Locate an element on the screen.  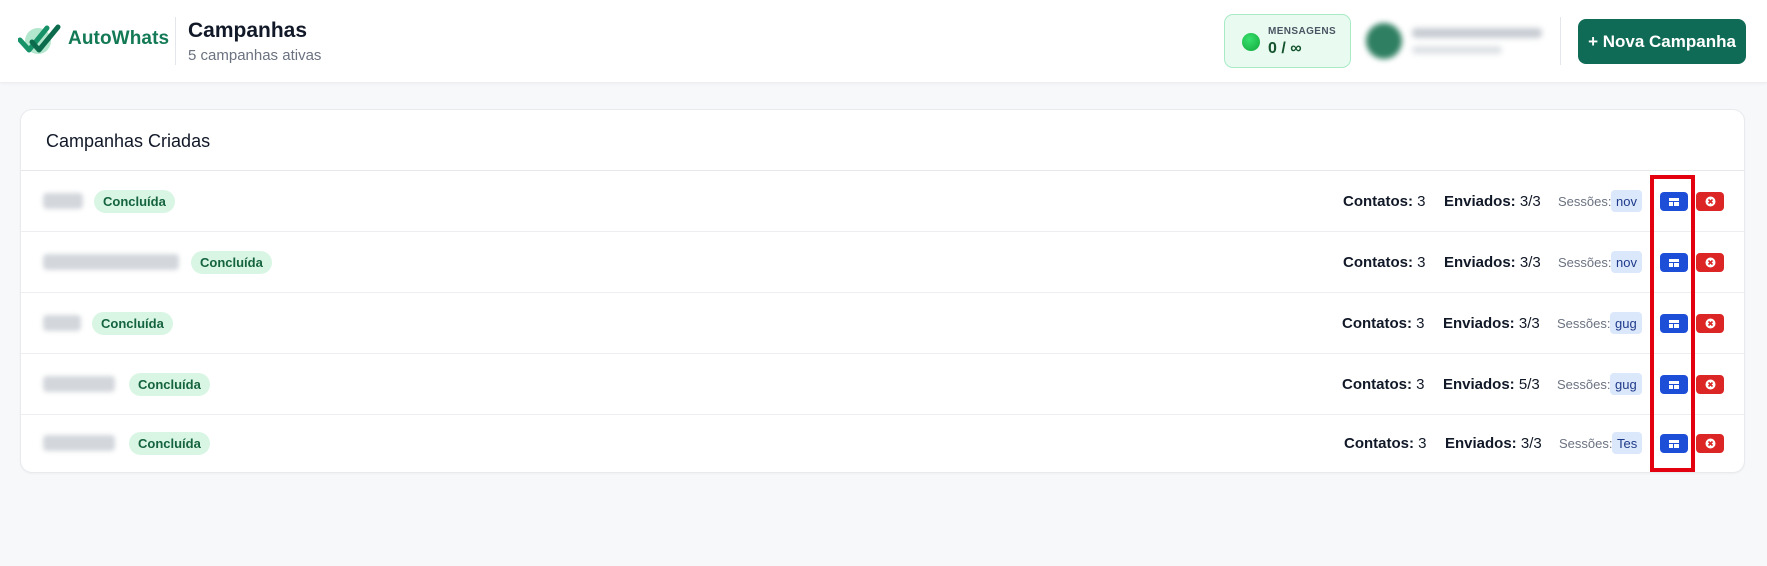
logo: AutoWhats is located at coordinates (93, 39).